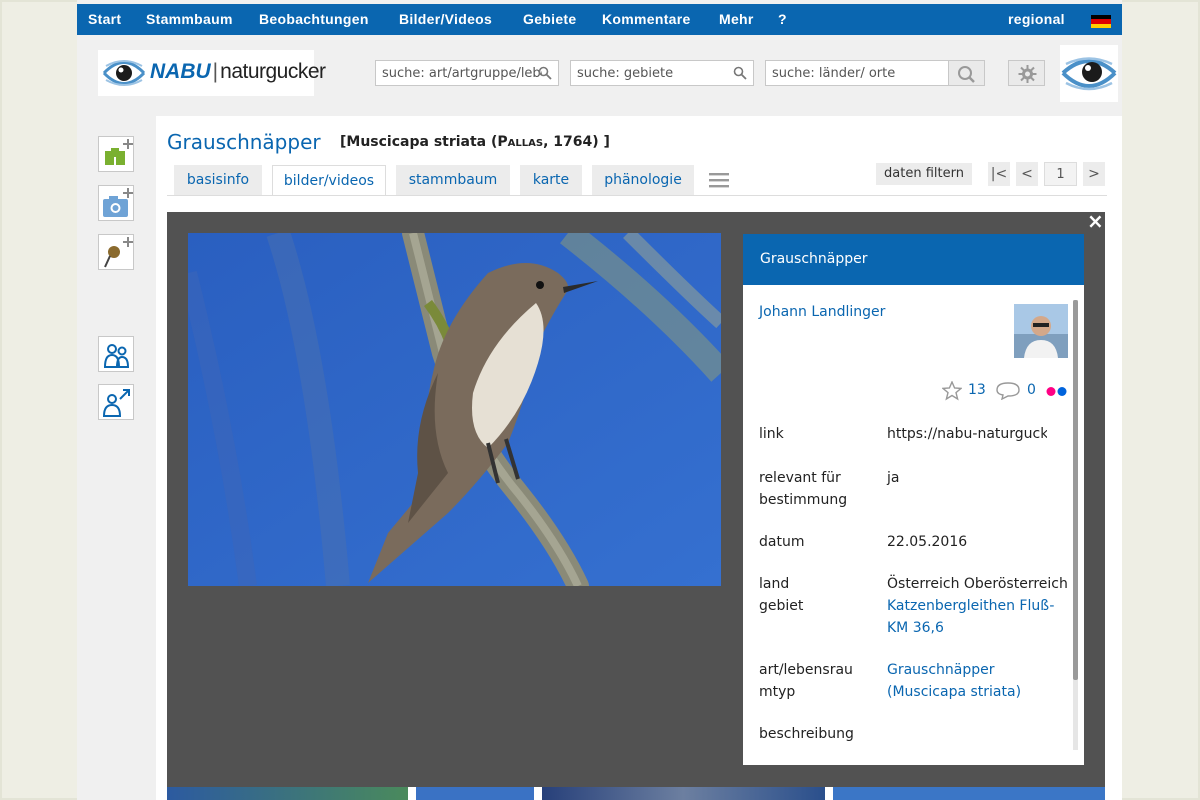  I want to click on tab-basisinfo: basisinfo, so click(218, 180).